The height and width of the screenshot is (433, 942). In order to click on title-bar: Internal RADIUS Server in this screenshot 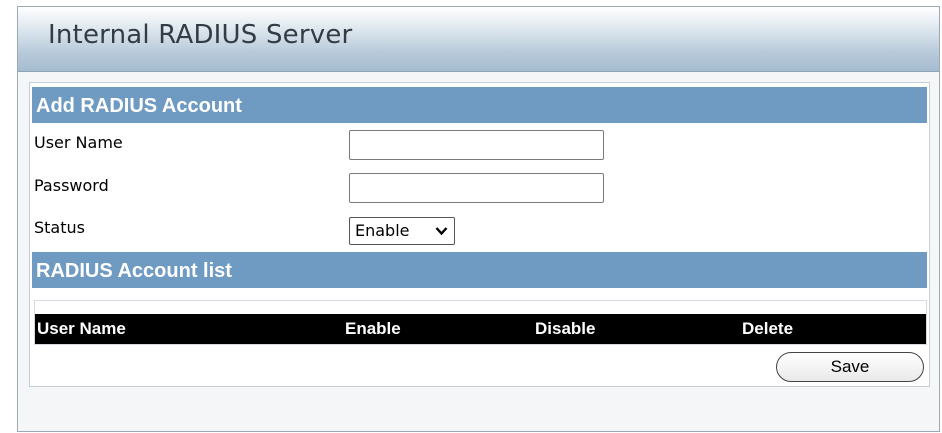, I will do `click(478, 39)`.